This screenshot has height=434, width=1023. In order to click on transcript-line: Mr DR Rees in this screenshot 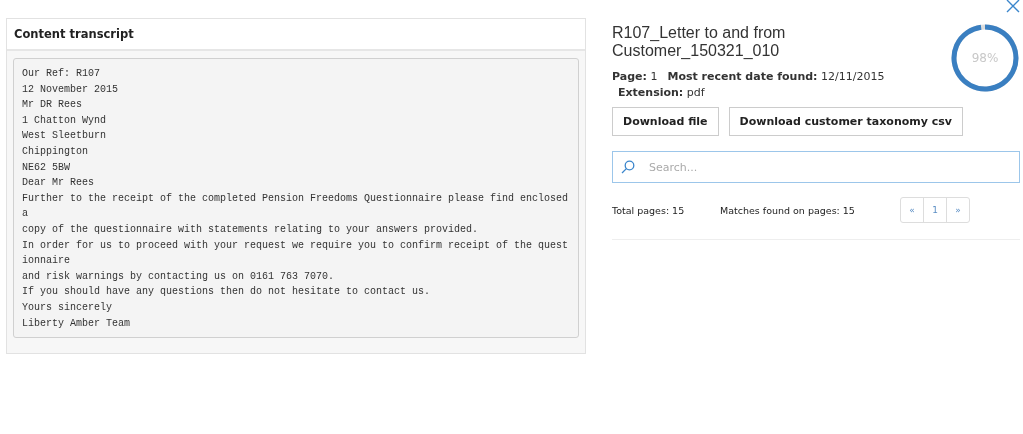, I will do `click(52, 105)`.